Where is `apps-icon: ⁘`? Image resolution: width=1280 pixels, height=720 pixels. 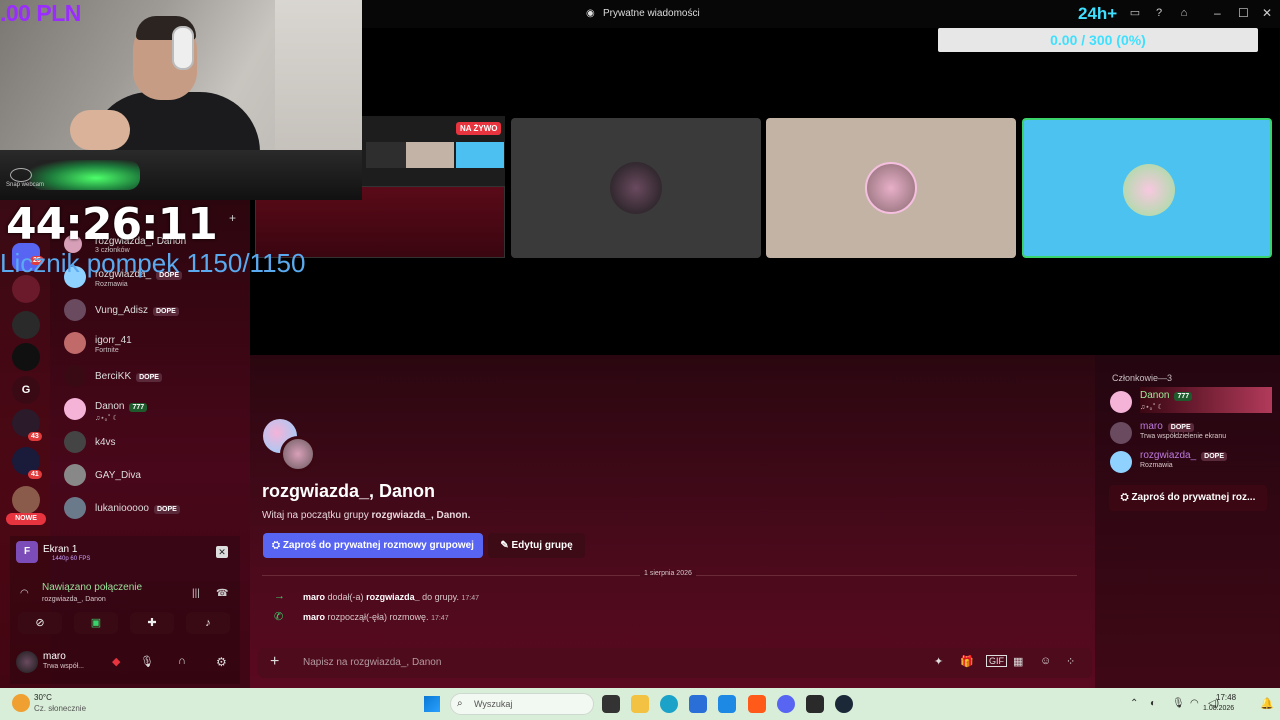 apps-icon: ⁘ is located at coordinates (1070, 661).